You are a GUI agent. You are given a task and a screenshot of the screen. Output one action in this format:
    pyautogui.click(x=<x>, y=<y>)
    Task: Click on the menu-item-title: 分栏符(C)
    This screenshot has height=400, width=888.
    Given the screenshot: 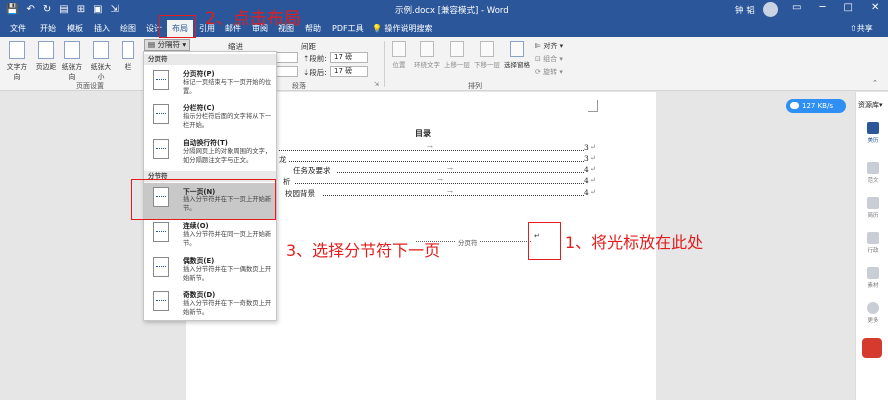 What is the action you would take?
    pyautogui.click(x=199, y=108)
    